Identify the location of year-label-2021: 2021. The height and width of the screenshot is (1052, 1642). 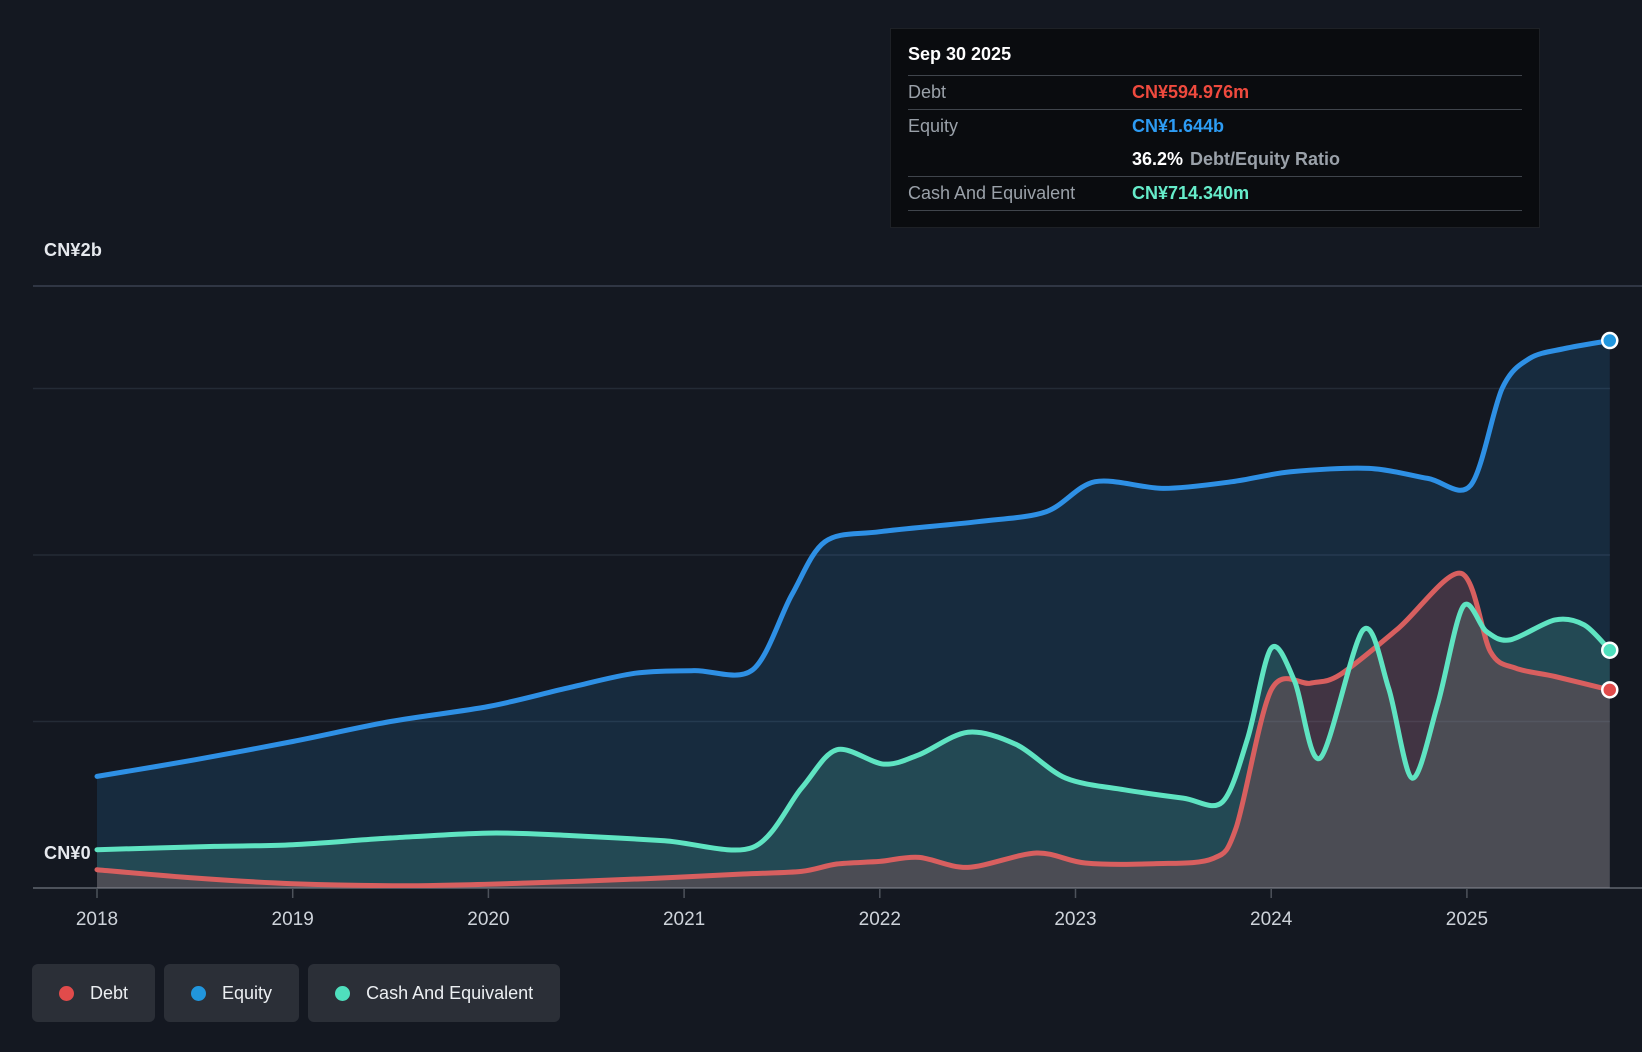
(684, 919).